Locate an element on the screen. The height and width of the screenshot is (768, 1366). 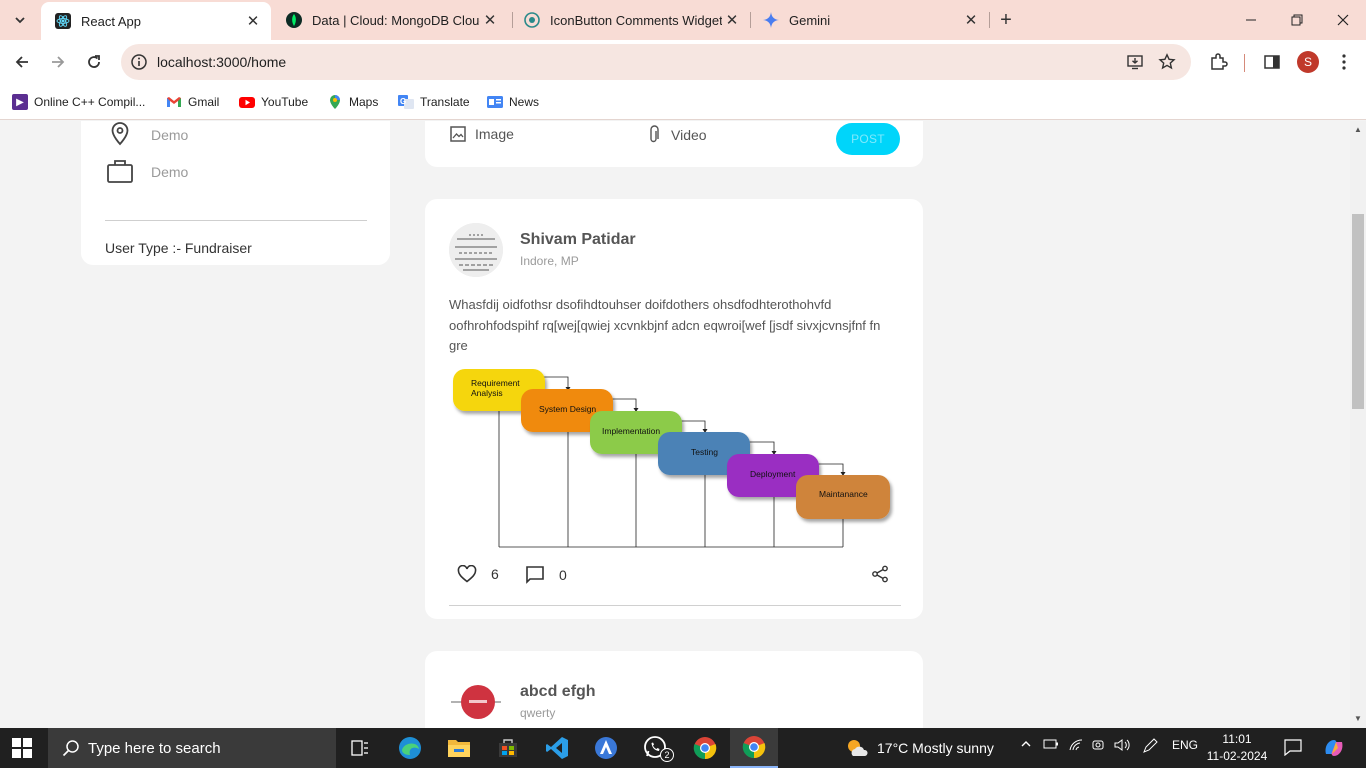
url-text: localhost:3000/home is located at coordinates (221, 62).